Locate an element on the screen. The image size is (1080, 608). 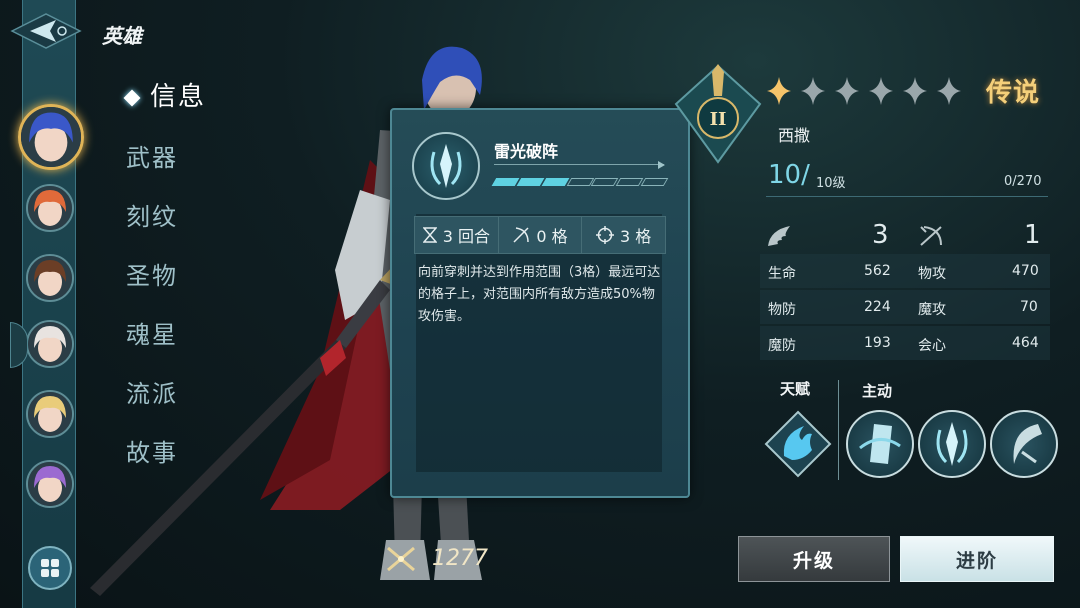
hourglass-icon is located at coordinates (429, 235).